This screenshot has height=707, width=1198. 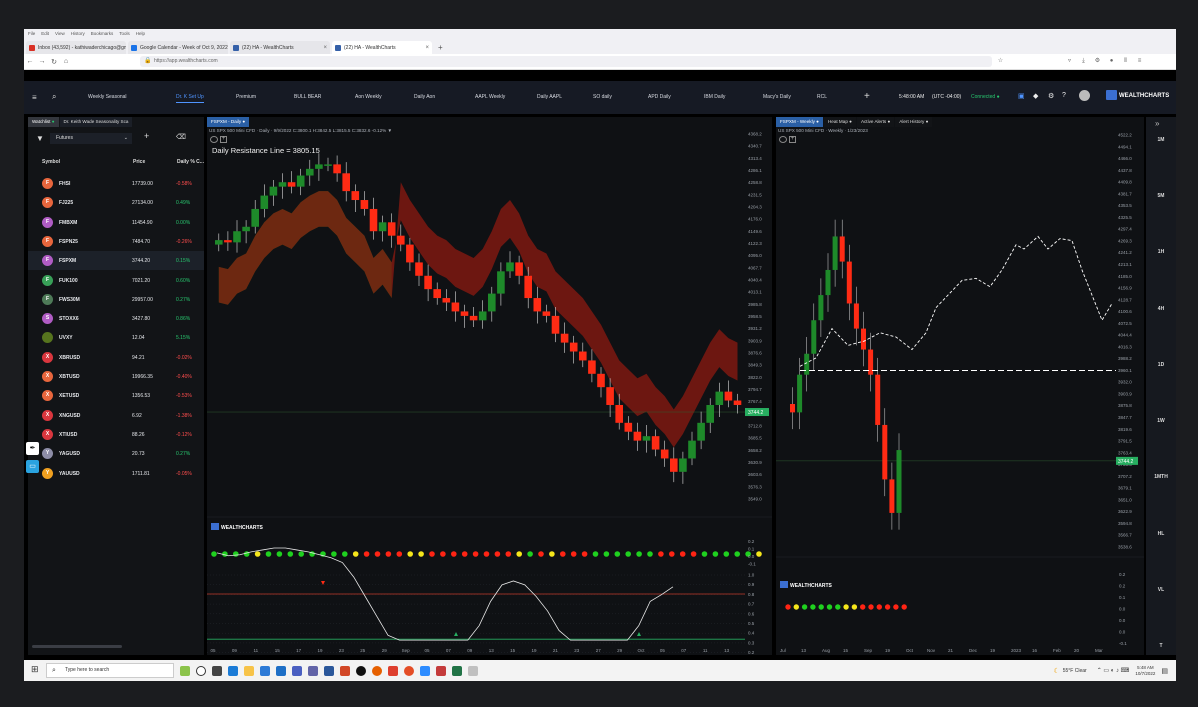 What do you see at coordinates (178, 47) in the screenshot?
I see `browser-tab: Google Calendar - Week of Oct 9, 2022×` at bounding box center [178, 47].